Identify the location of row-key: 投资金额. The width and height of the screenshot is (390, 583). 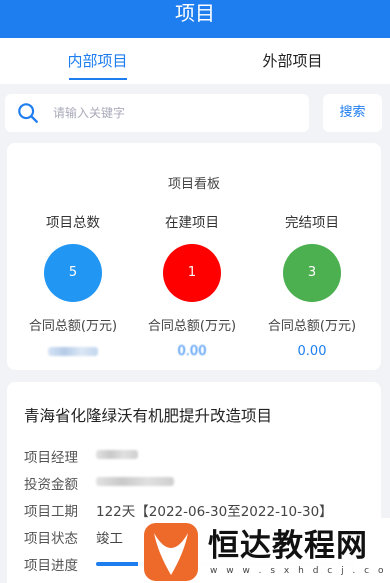
(51, 485).